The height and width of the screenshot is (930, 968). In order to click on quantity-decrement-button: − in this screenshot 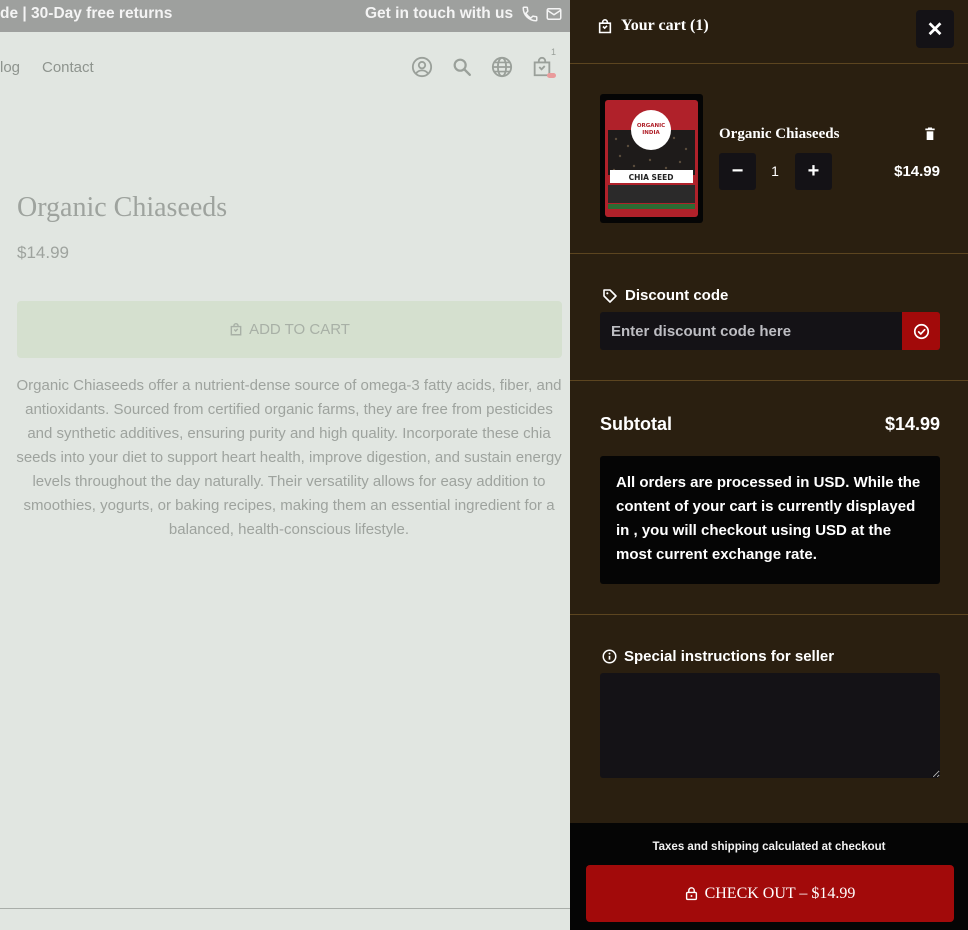, I will do `click(737, 171)`.